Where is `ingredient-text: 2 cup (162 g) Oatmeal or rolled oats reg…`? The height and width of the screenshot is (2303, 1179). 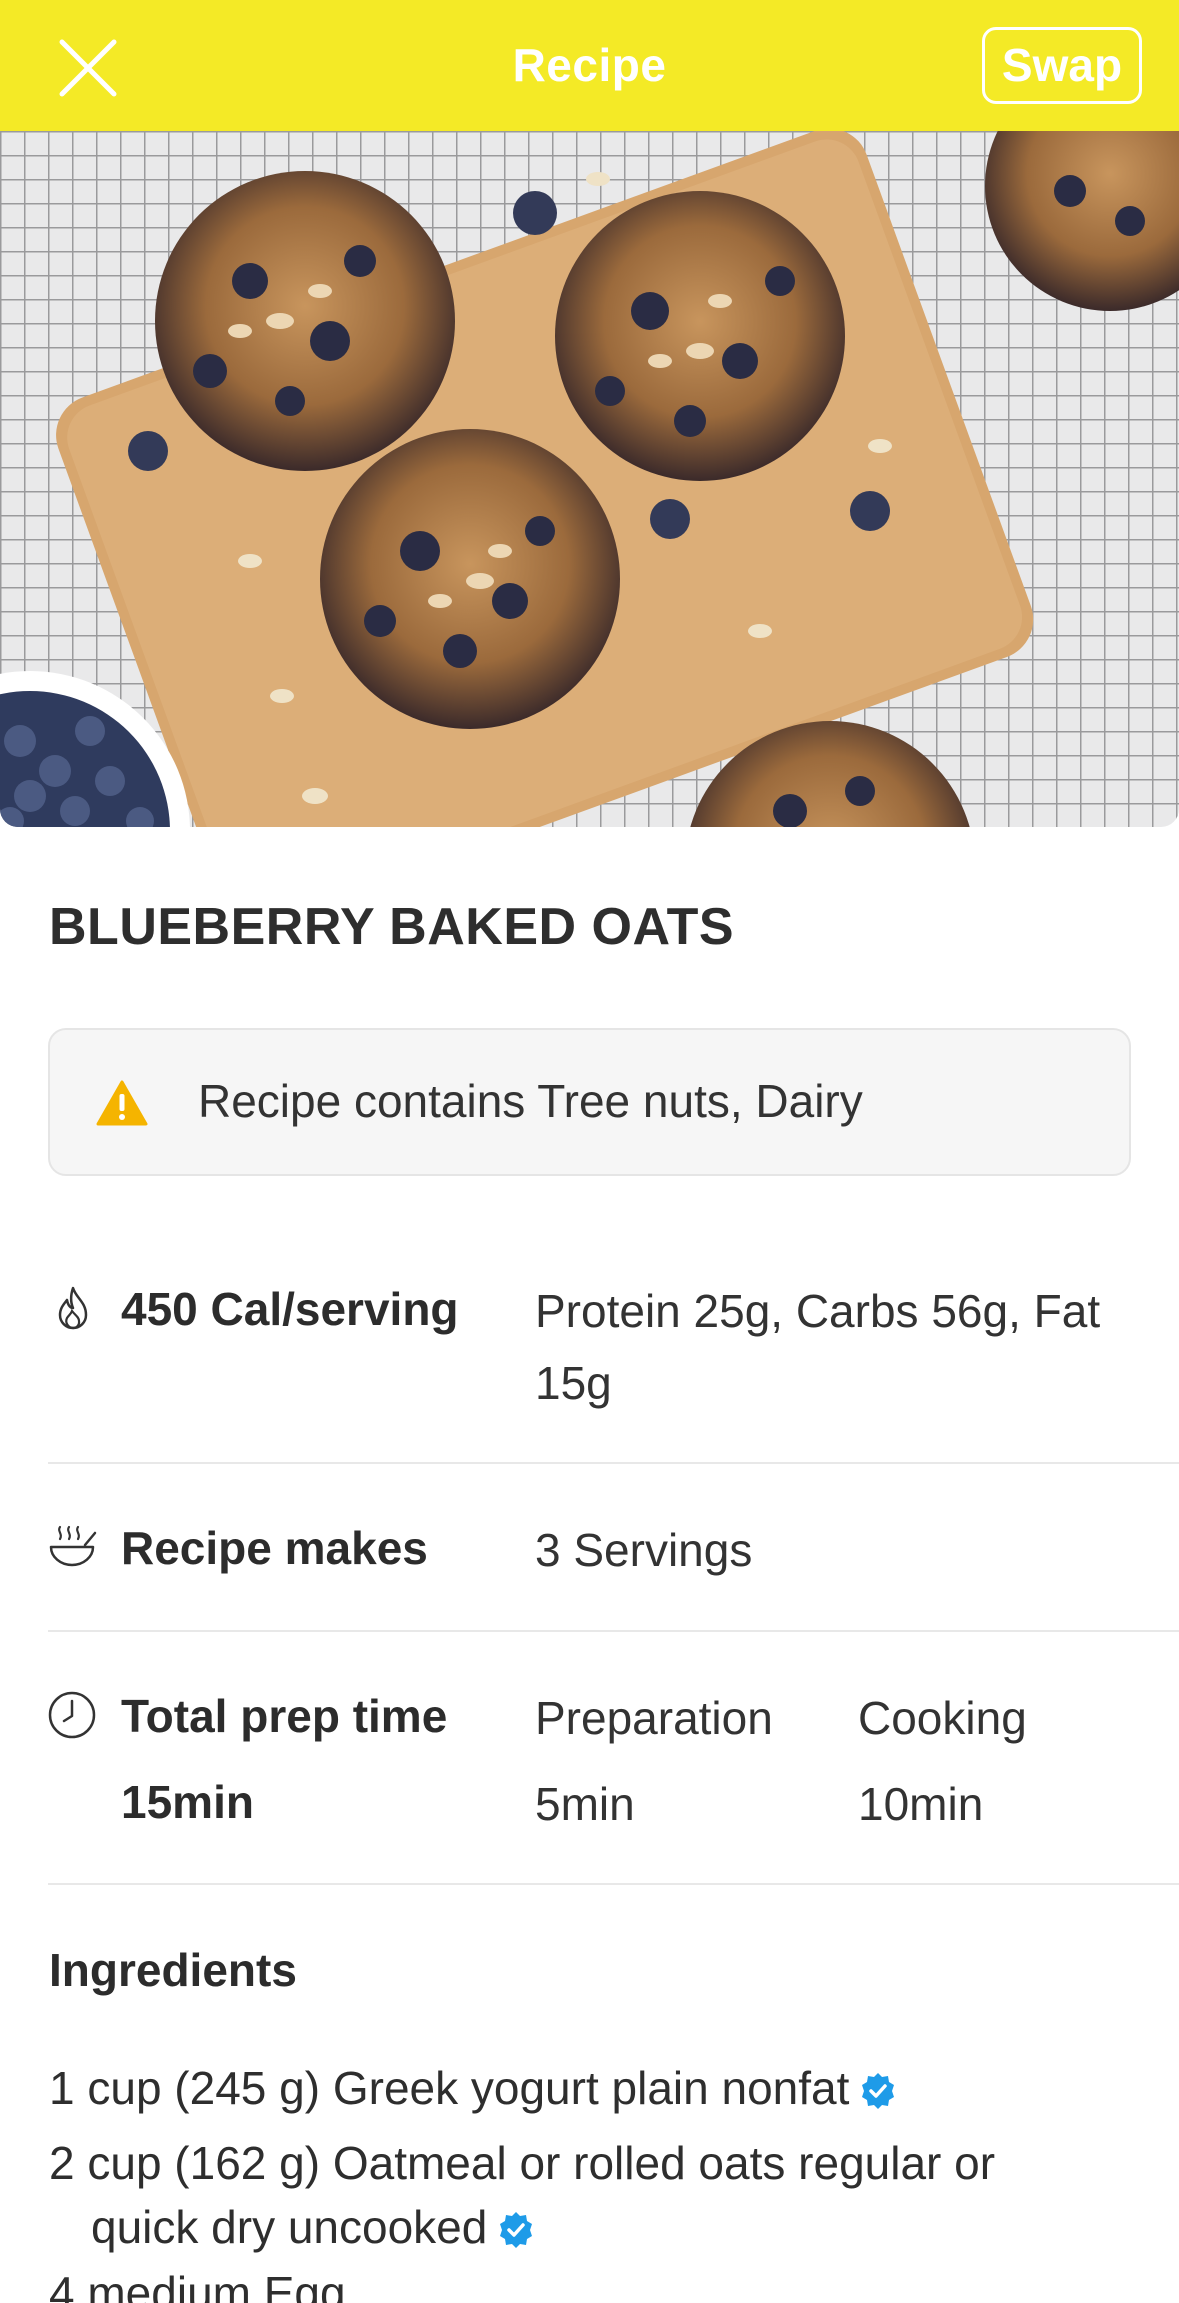
ingredient-text: 2 cup (162 g) Oatmeal or rolled oats reg… is located at coordinates (522, 2163).